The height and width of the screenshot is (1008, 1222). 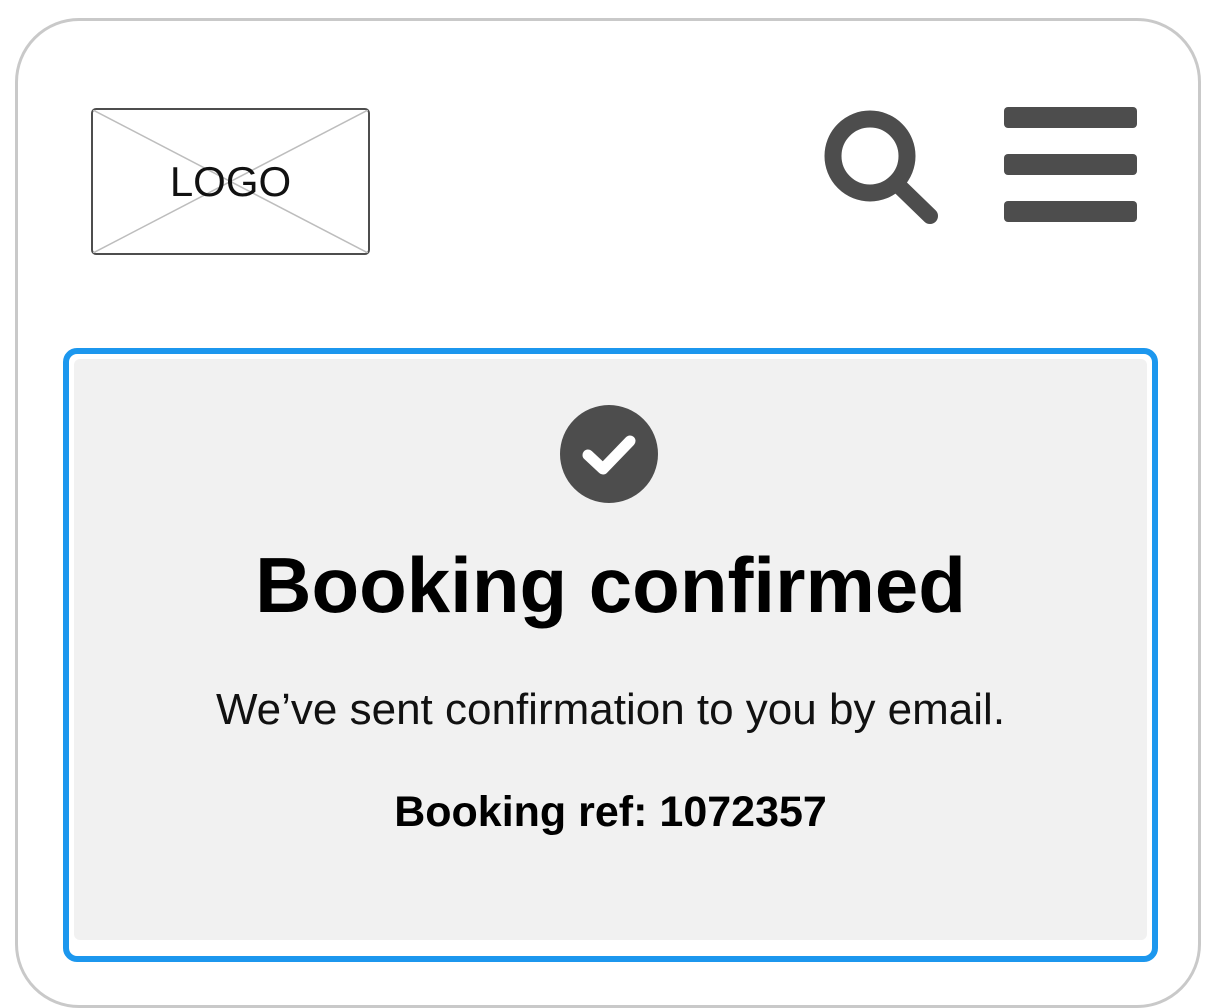 I want to click on logo-text: LOGO, so click(x=230, y=181).